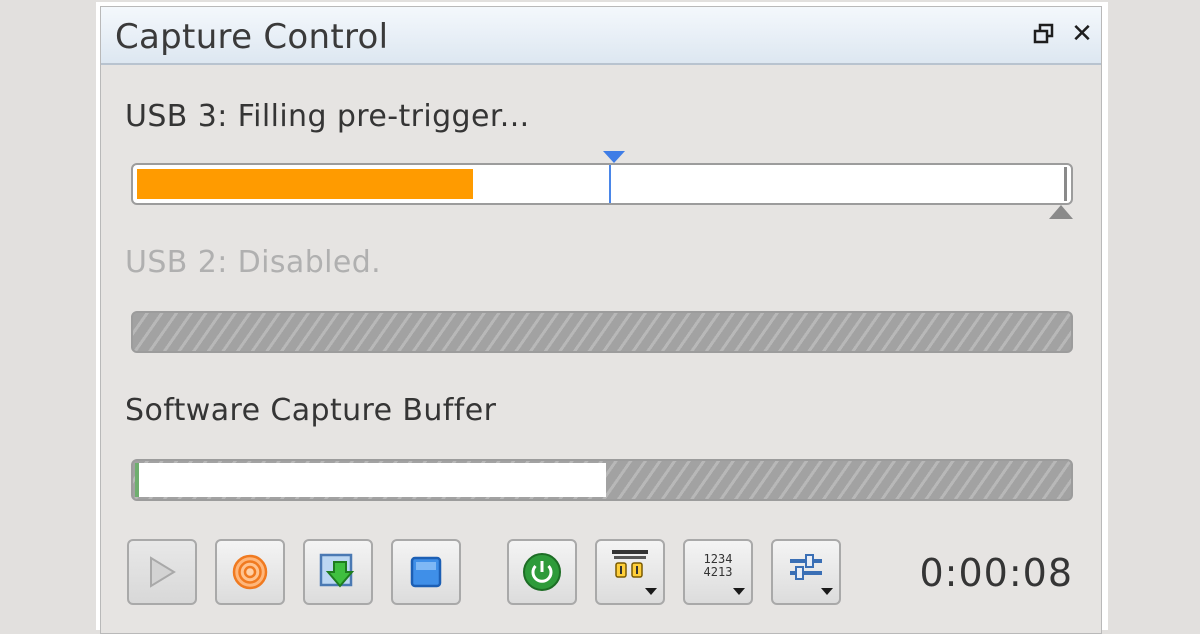 The height and width of the screenshot is (634, 1200). What do you see at coordinates (1061, 212) in the screenshot?
I see `buffer-end-marker` at bounding box center [1061, 212].